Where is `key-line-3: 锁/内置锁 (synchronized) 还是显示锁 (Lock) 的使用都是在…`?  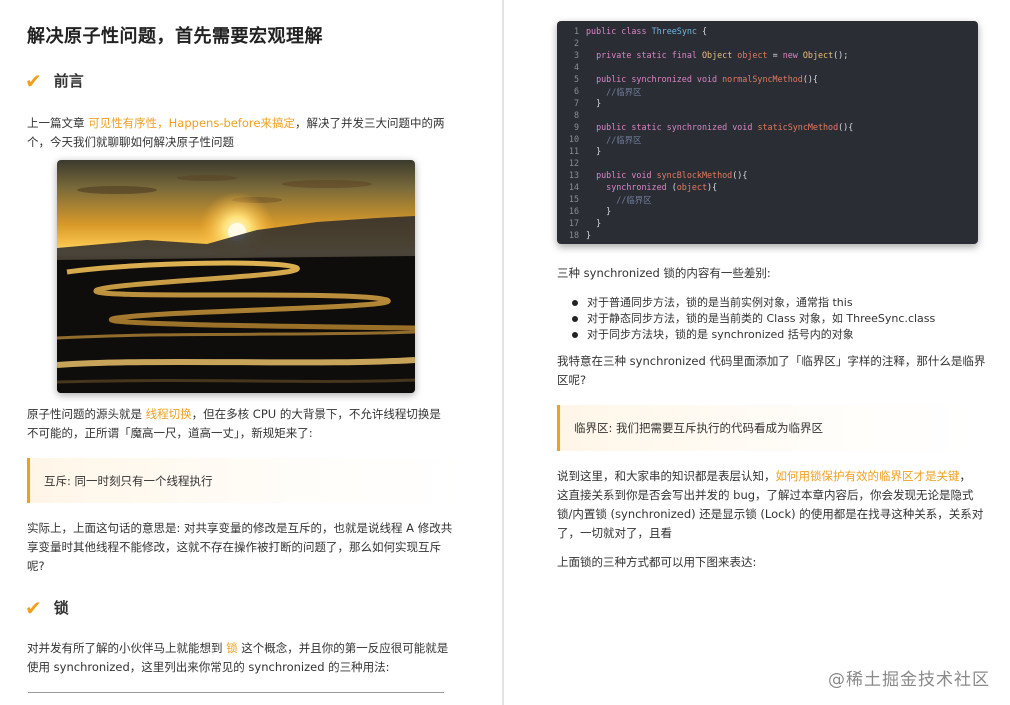 key-line-3: 锁/内置锁 (synchronized) 还是显示锁 (Lock) 的使用都是在… is located at coordinates (770, 514).